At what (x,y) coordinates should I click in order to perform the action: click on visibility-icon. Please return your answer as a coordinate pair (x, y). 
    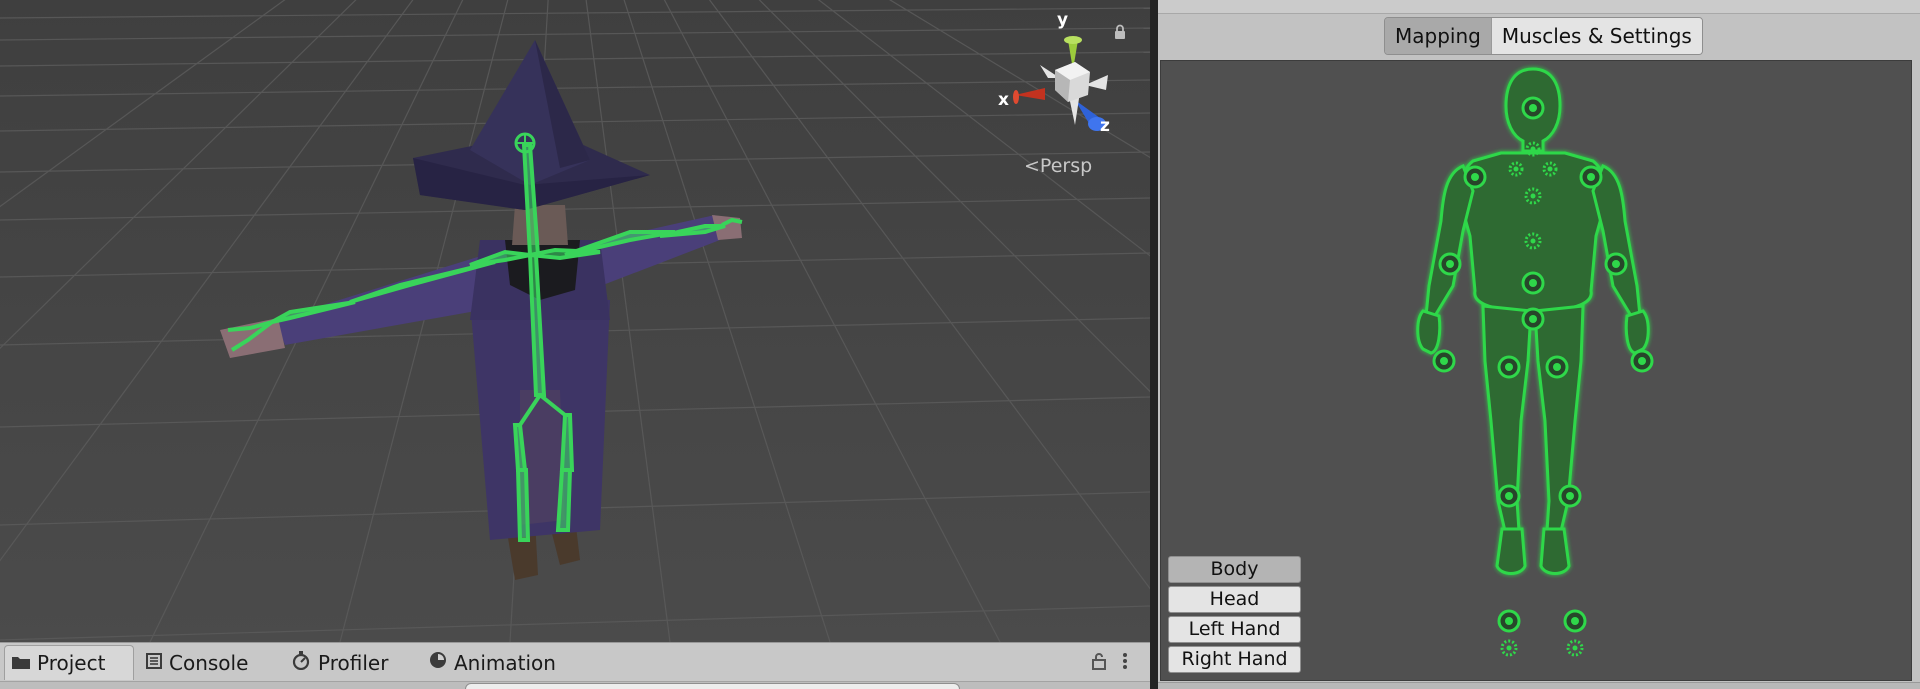
    Looking at the image, I should click on (1112, 686).